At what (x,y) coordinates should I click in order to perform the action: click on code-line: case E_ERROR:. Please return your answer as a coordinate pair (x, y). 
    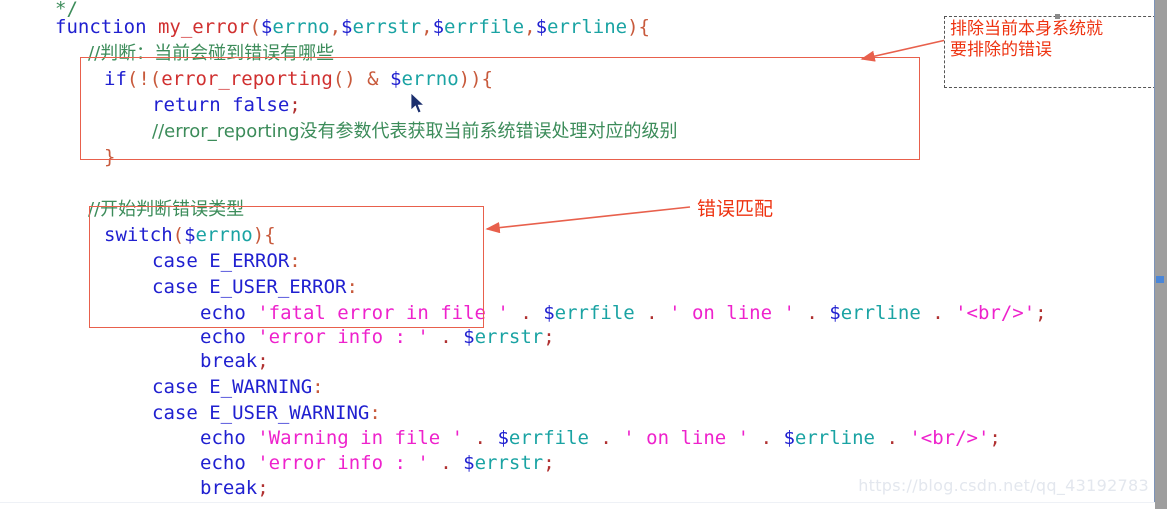
    Looking at the image, I should click on (226, 261).